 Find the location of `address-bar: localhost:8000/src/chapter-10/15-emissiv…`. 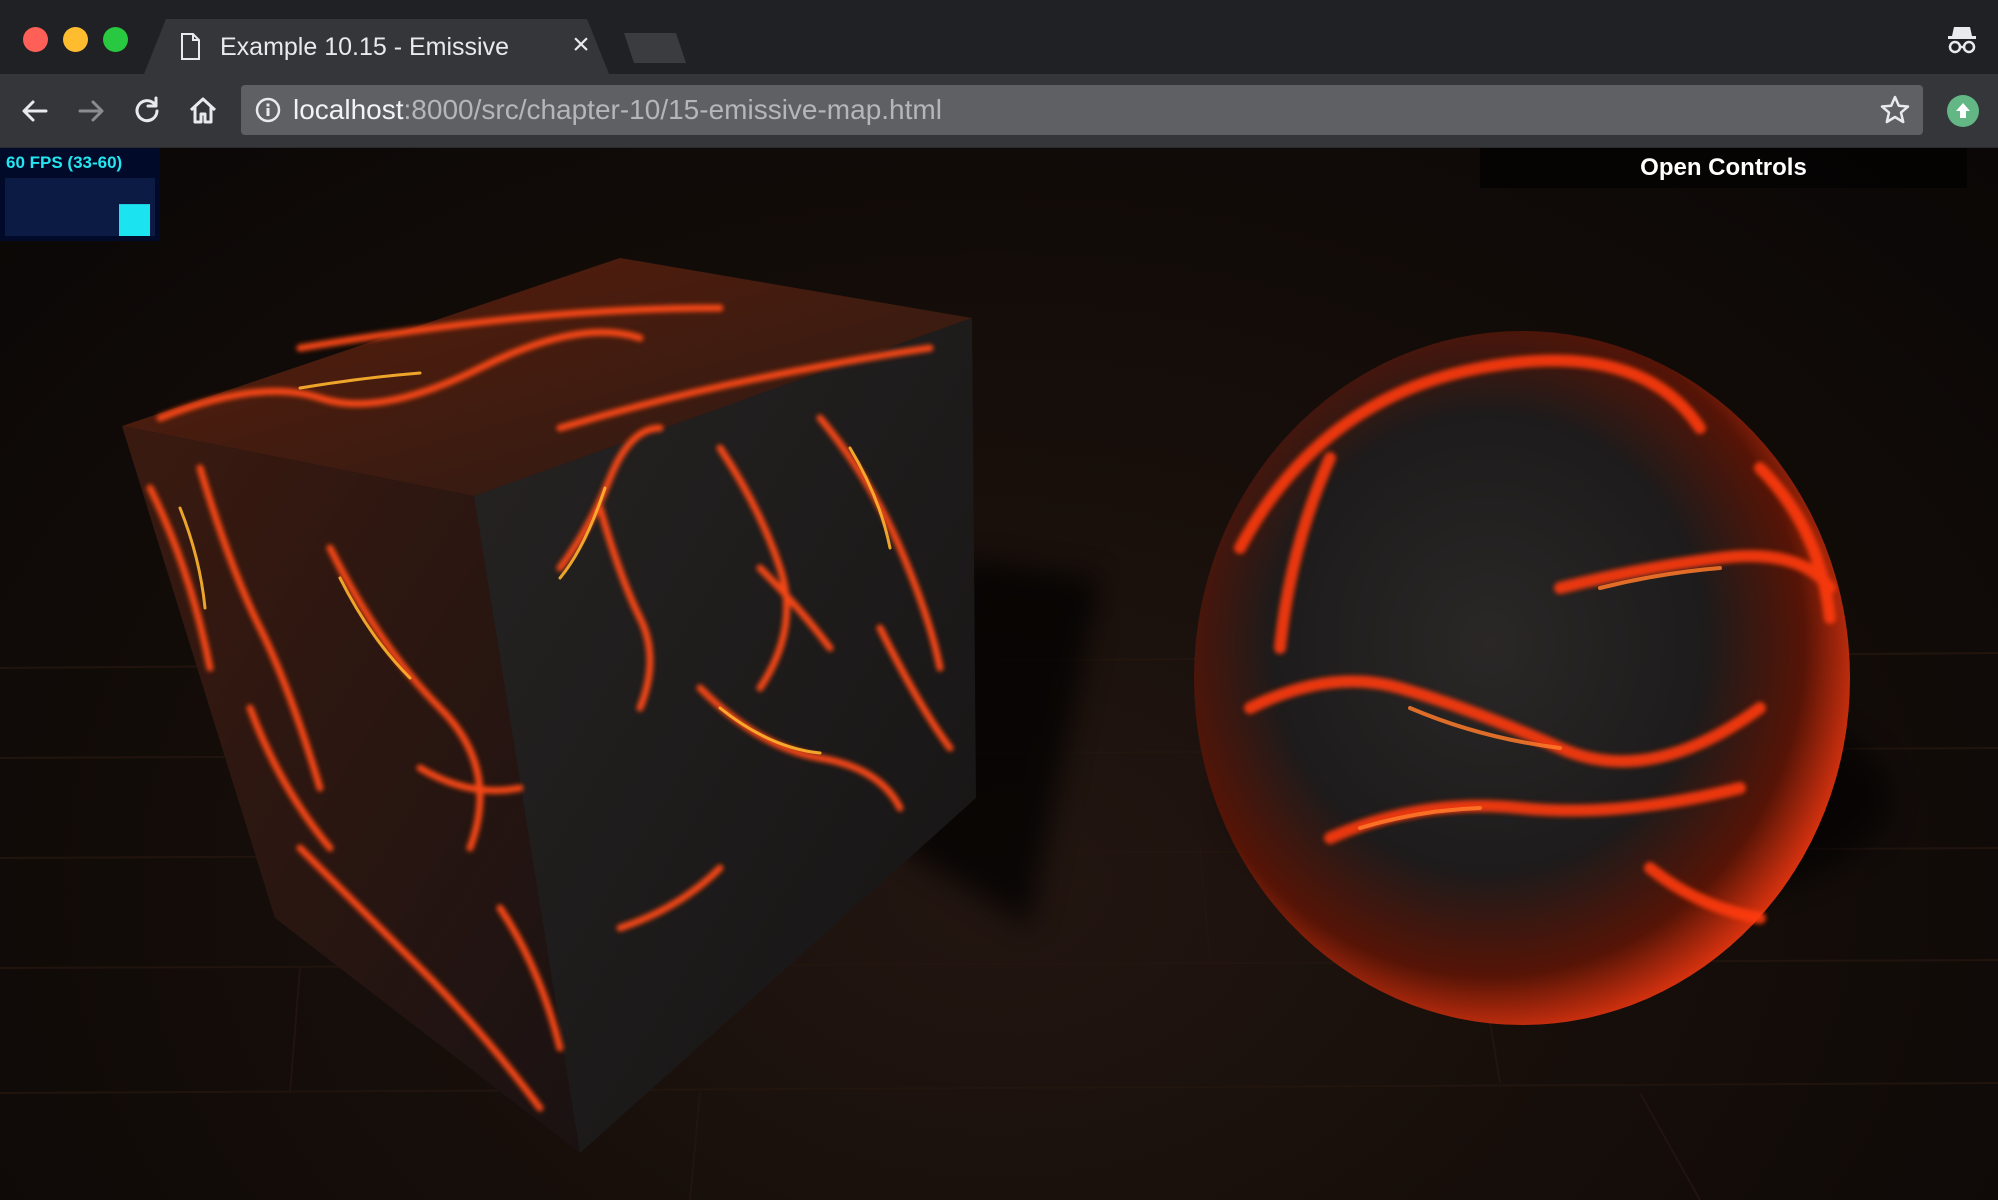

address-bar: localhost:8000/src/chapter-10/15-emissiv… is located at coordinates (1082, 110).